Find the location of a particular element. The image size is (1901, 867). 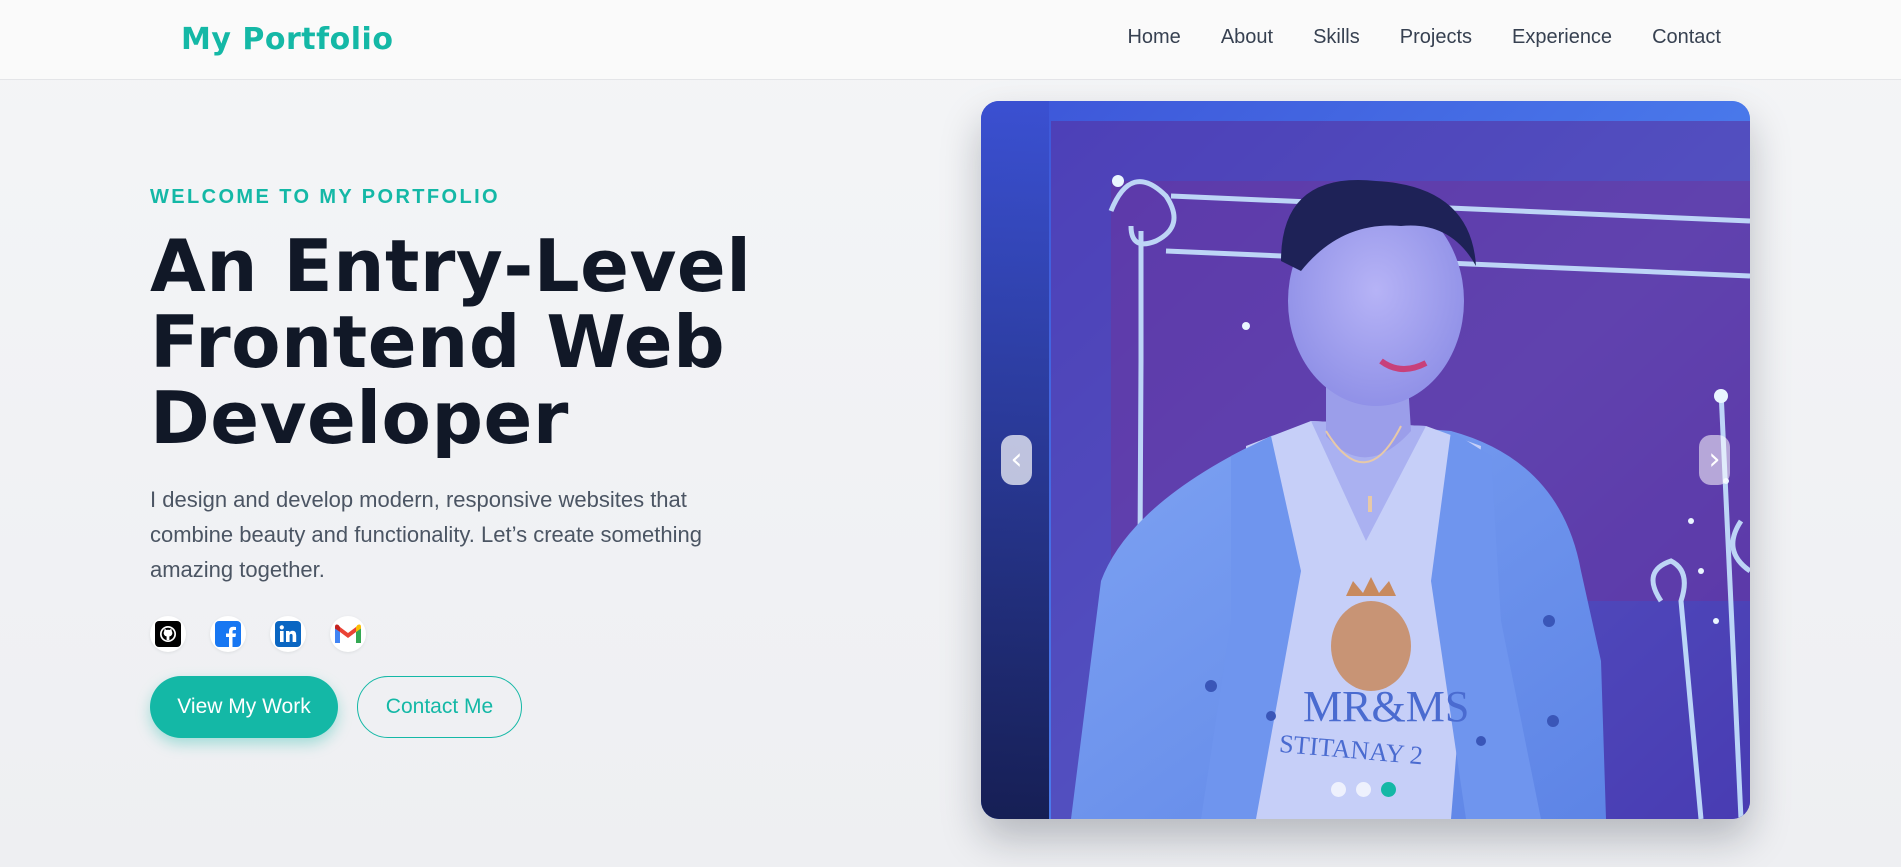

linkedin-link is located at coordinates (288, 634).